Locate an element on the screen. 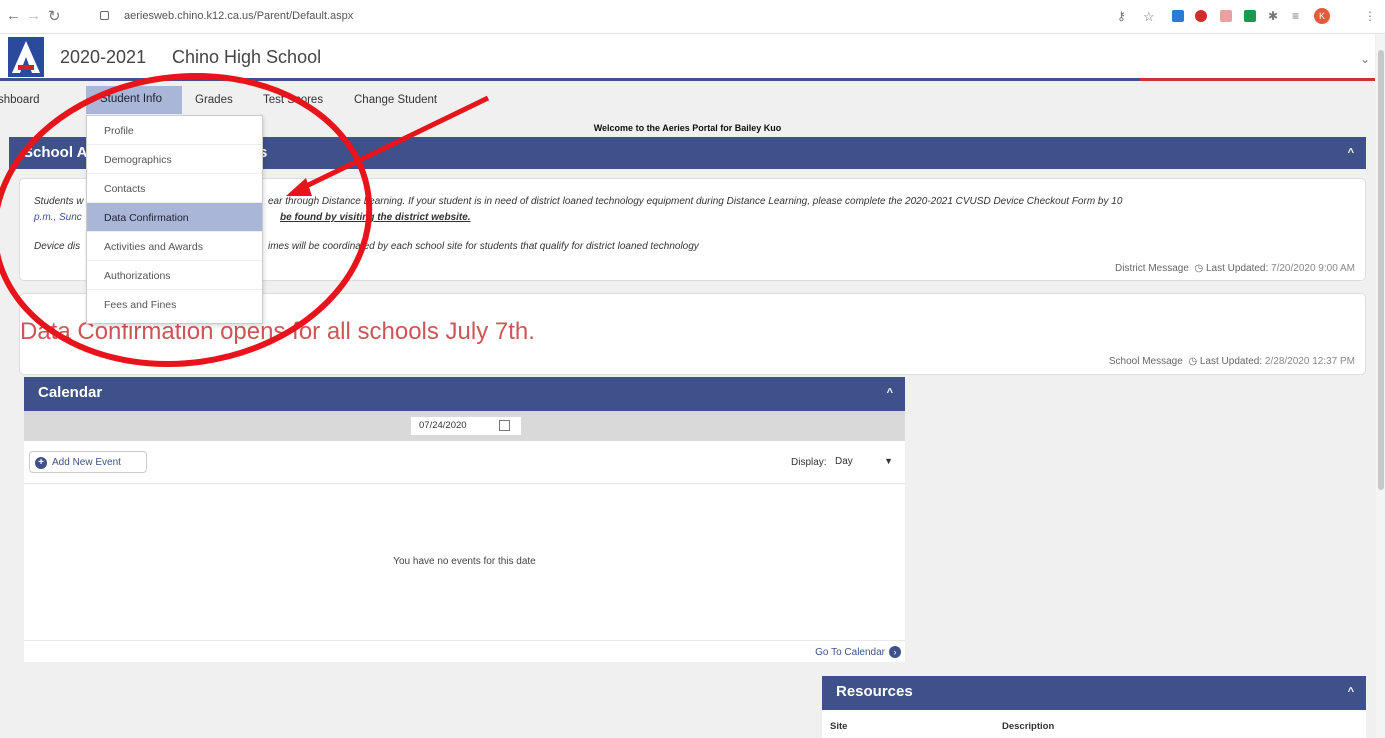 This screenshot has width=1385, height=738. puzzle-icon: ✱ is located at coordinates (1273, 16).